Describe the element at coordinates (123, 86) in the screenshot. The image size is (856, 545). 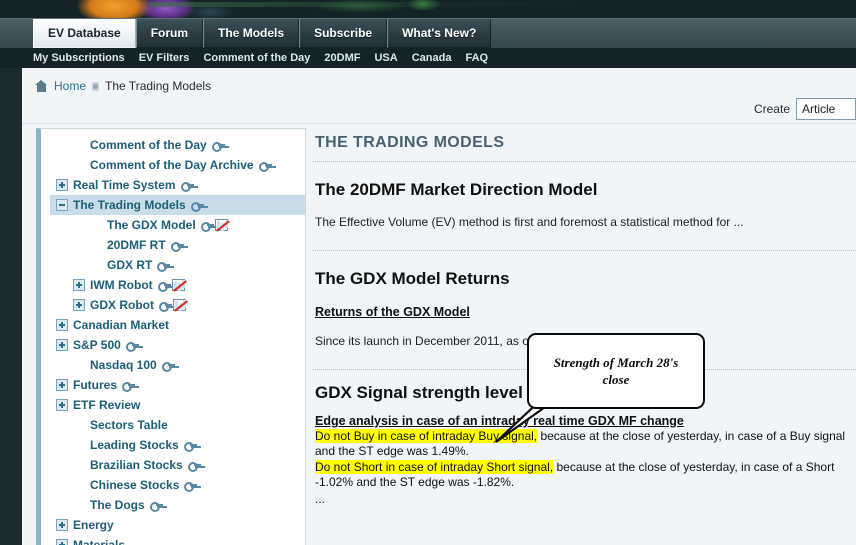
I see `breadcrumb: Home The Trading Models` at that location.